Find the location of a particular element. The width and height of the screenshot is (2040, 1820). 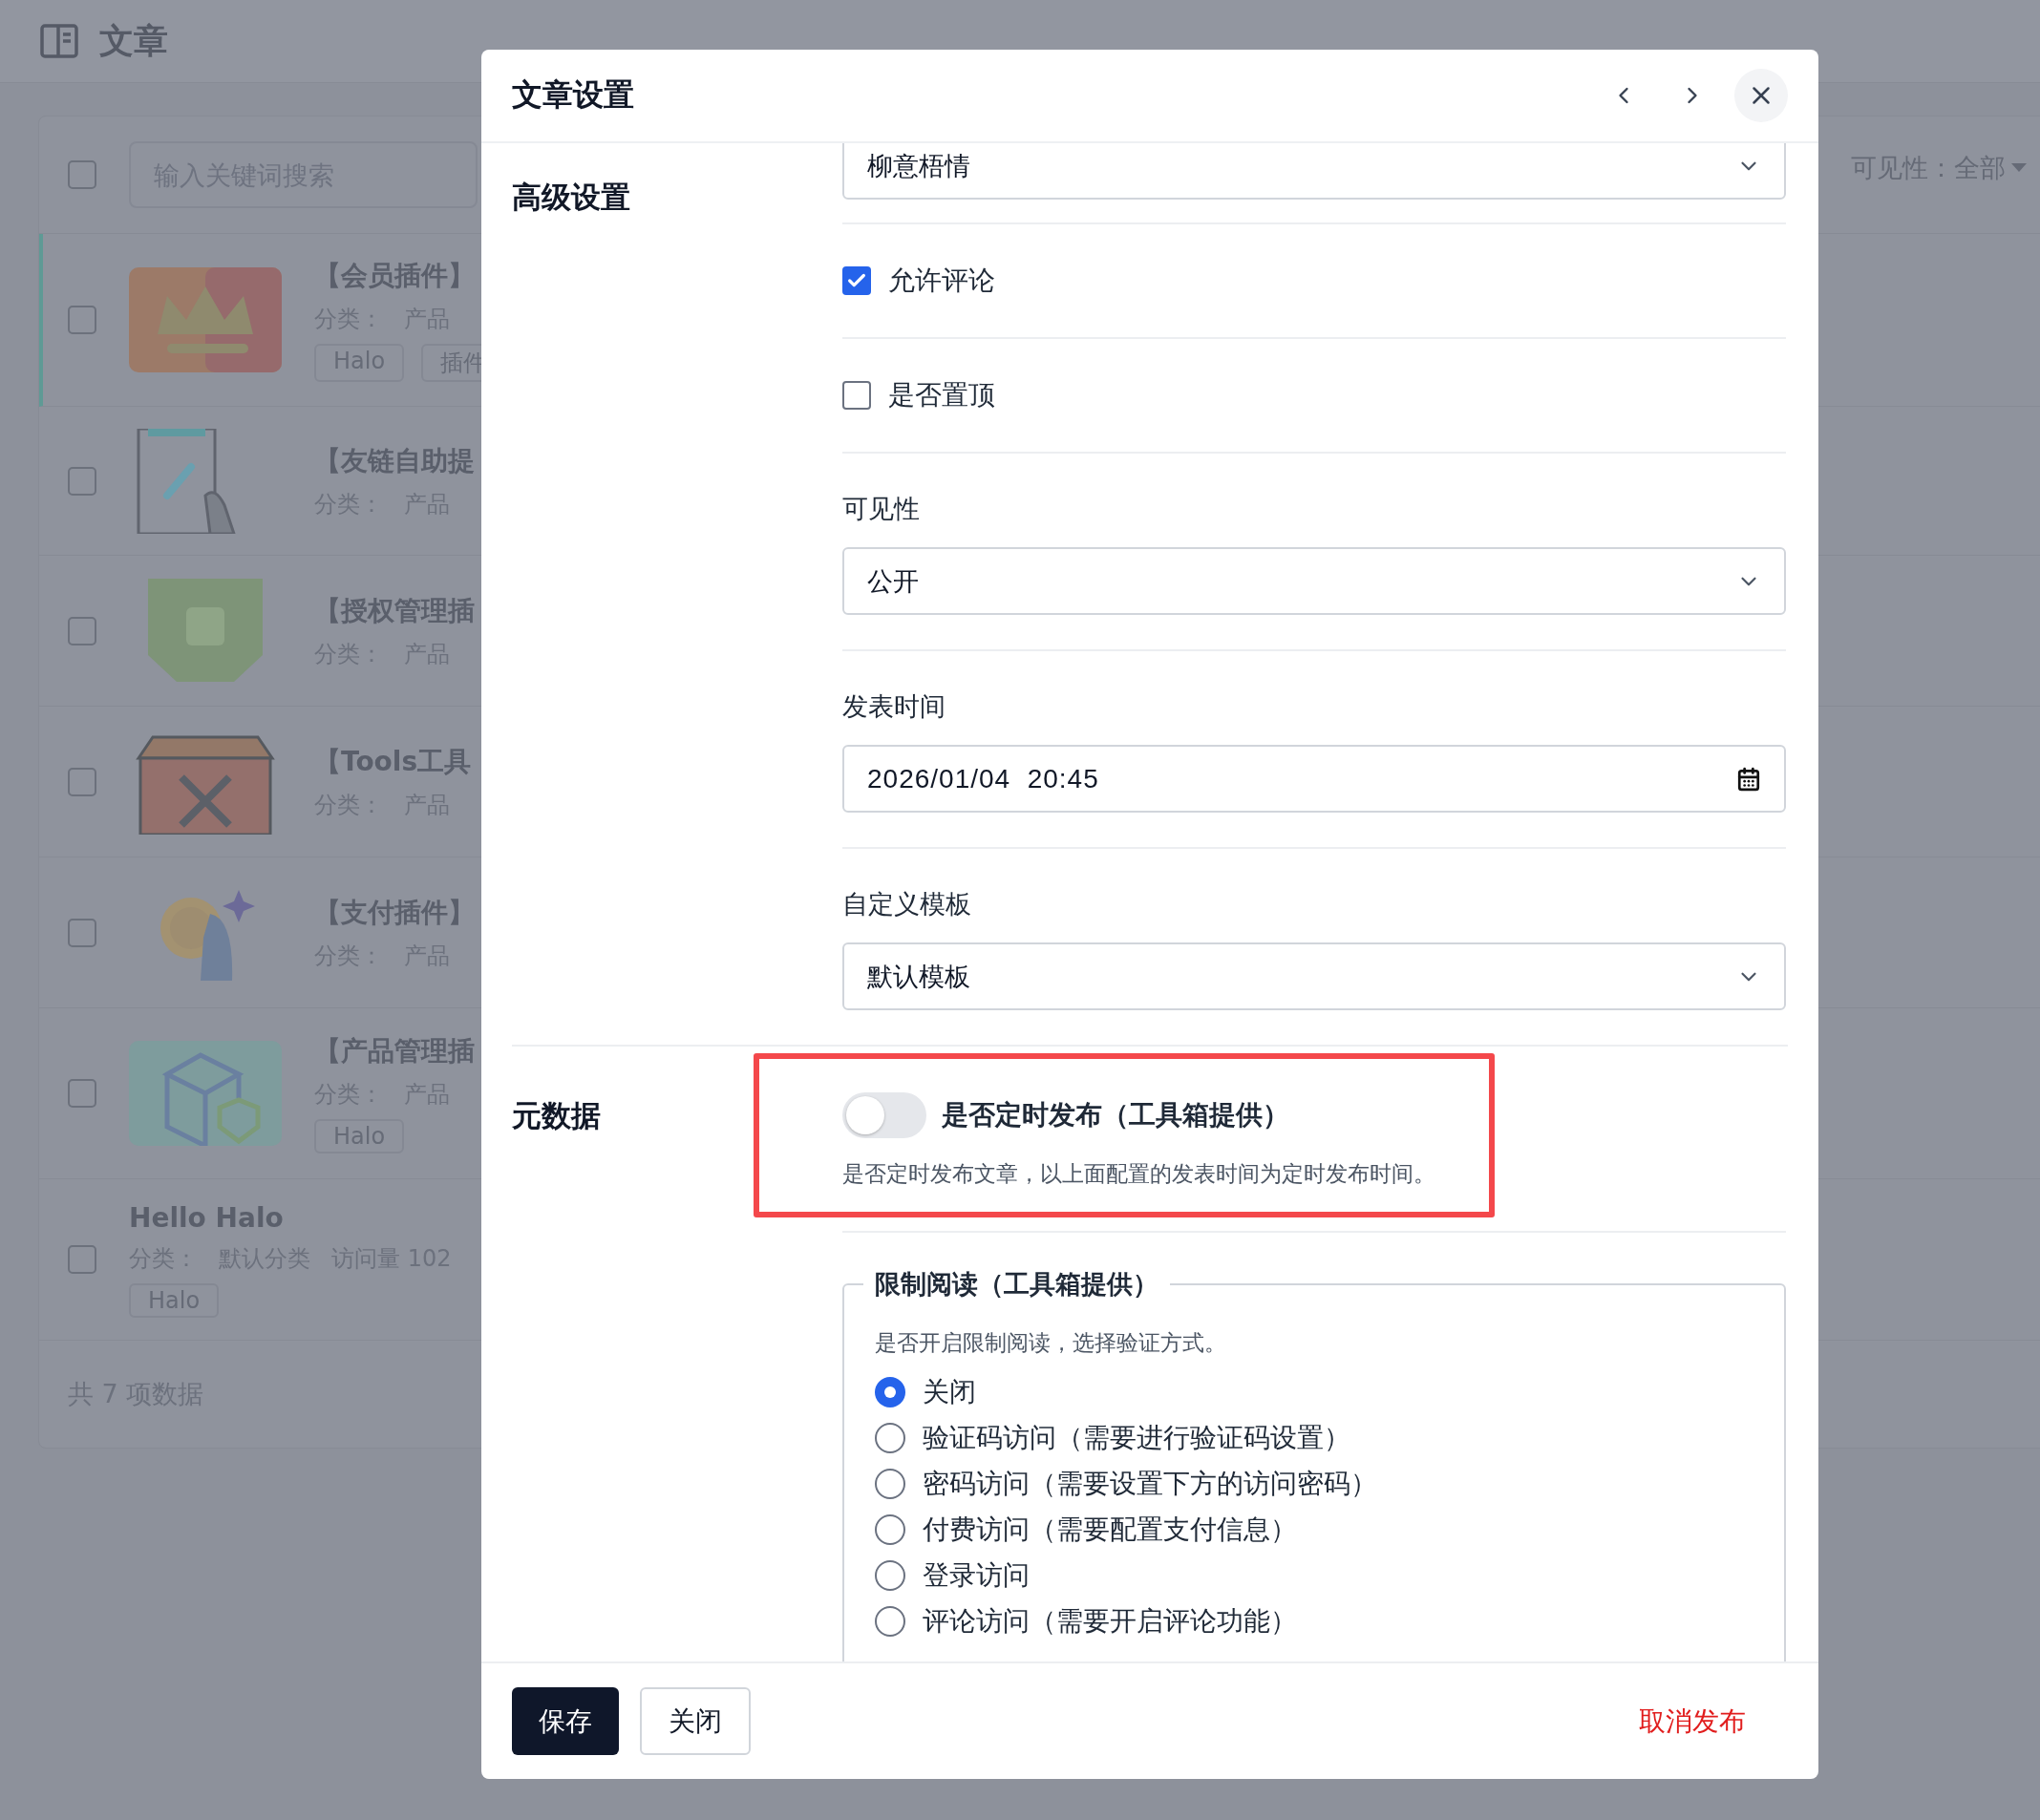

caret-down-icon is located at coordinates (2019, 168).